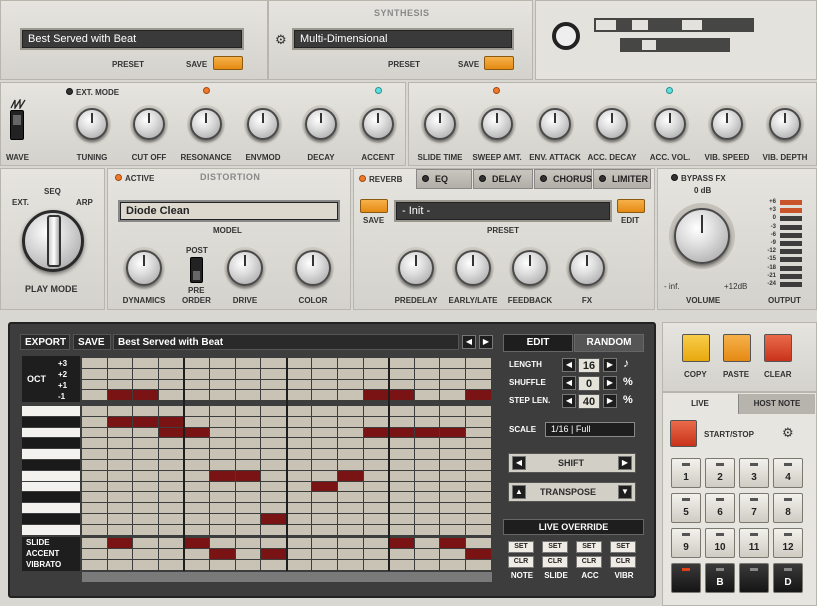 This screenshot has width=817, height=606. What do you see at coordinates (287, 577) in the screenshot?
I see `seq-scrollbar` at bounding box center [287, 577].